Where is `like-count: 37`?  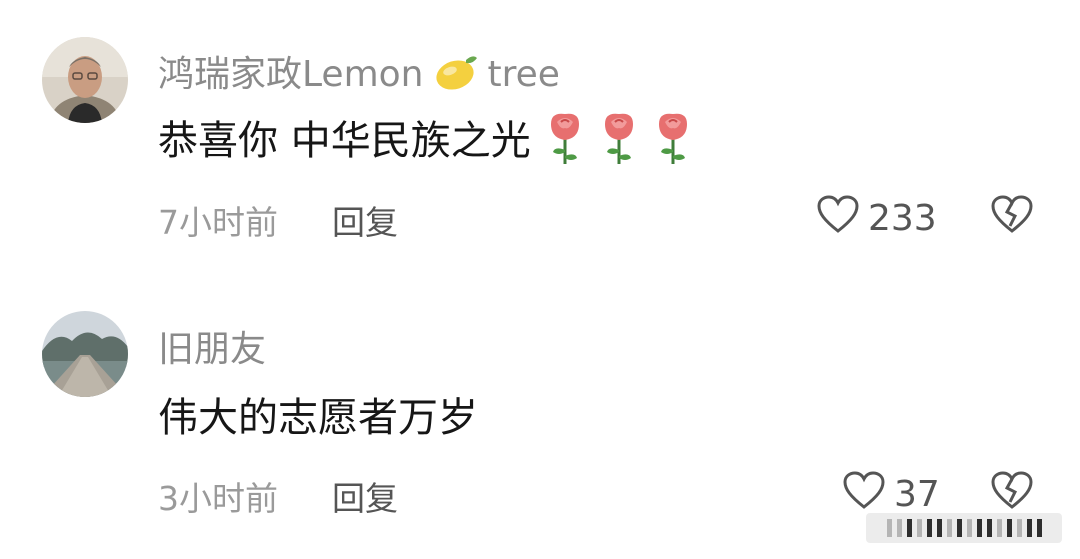
like-count: 37 is located at coordinates (917, 494).